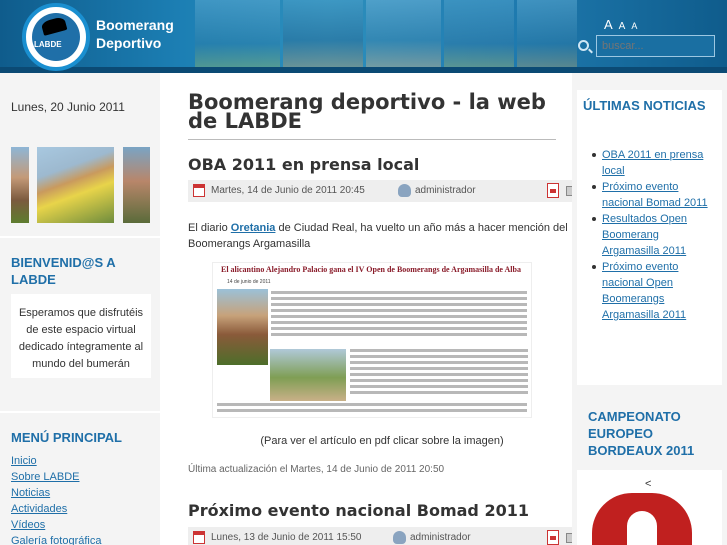 The width and height of the screenshot is (727, 545). I want to click on menu-link-noticias: Noticias, so click(30, 493).